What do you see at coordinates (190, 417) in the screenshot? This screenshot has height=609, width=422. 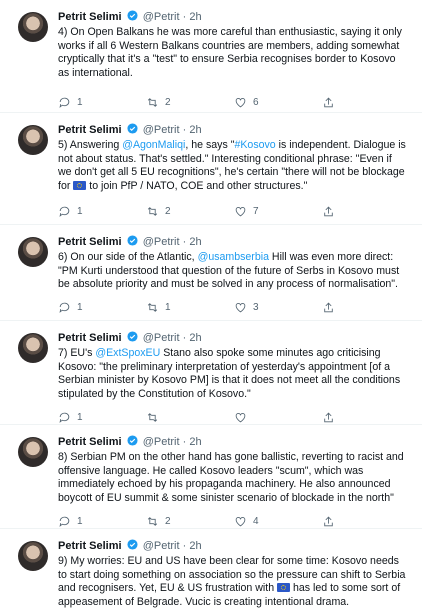 I see `retweet-button` at bounding box center [190, 417].